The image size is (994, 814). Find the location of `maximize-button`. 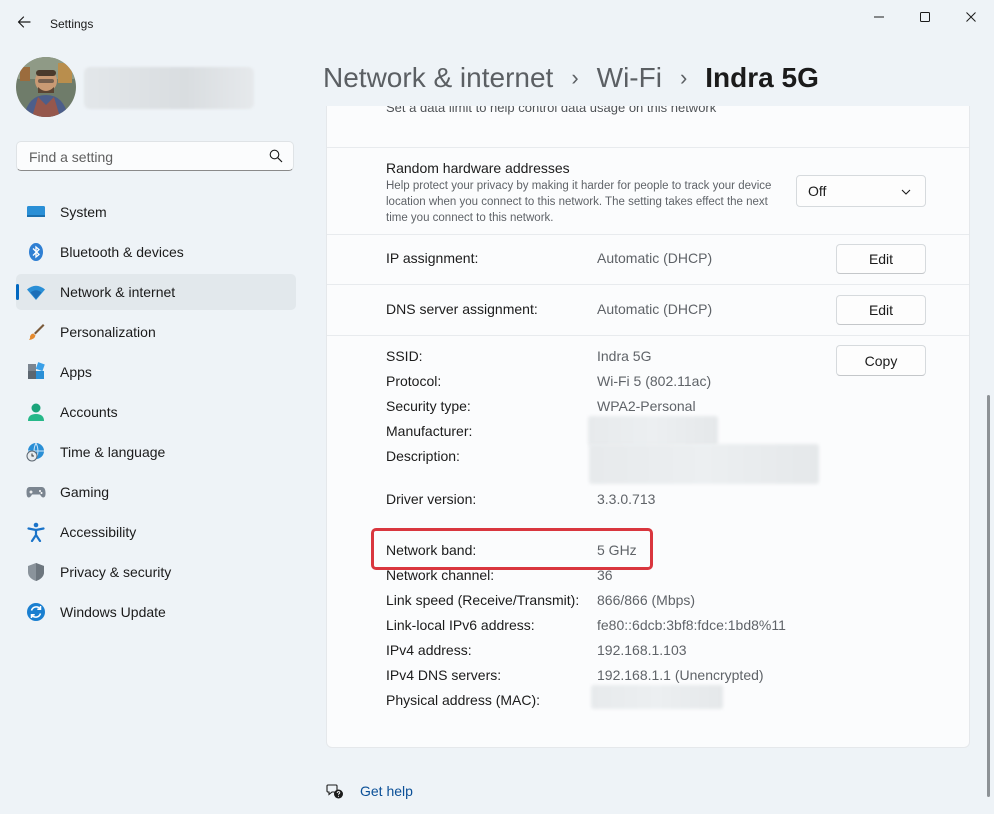

maximize-button is located at coordinates (925, 17).